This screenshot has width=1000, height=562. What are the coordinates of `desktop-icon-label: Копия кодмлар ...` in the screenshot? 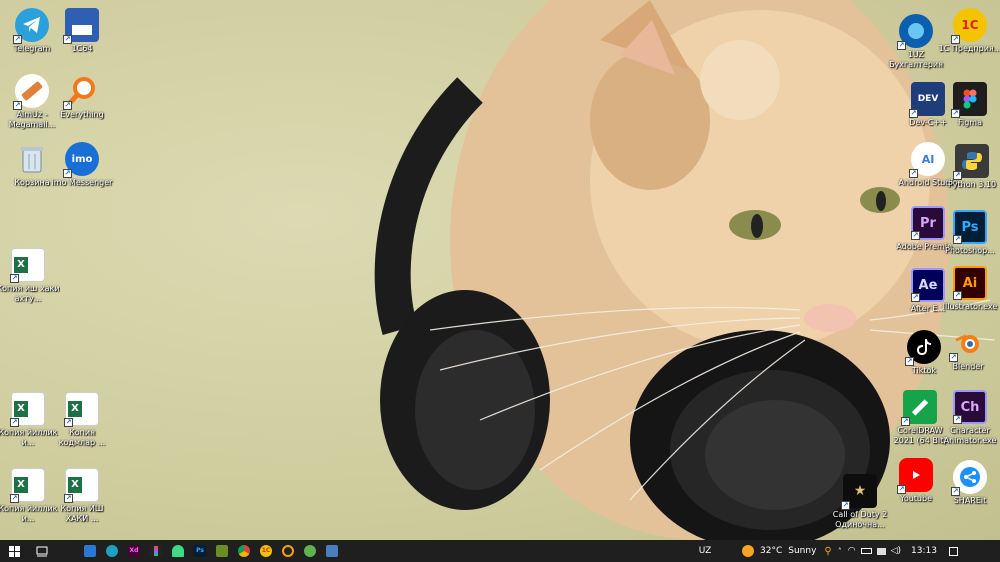 It's located at (82, 437).